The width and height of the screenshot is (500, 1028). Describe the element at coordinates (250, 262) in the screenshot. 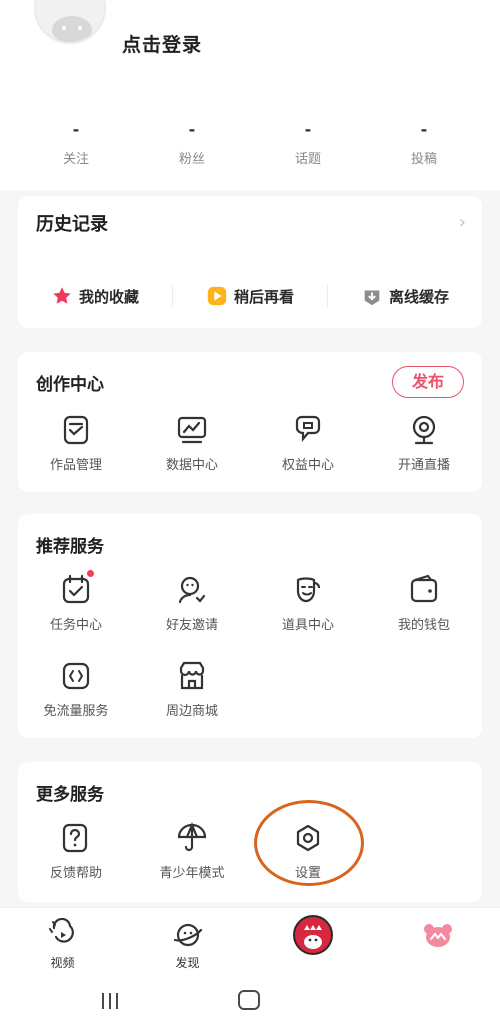

I see `history-card: 历史记录 › 我的收藏 稍后再看 离线缓存` at that location.